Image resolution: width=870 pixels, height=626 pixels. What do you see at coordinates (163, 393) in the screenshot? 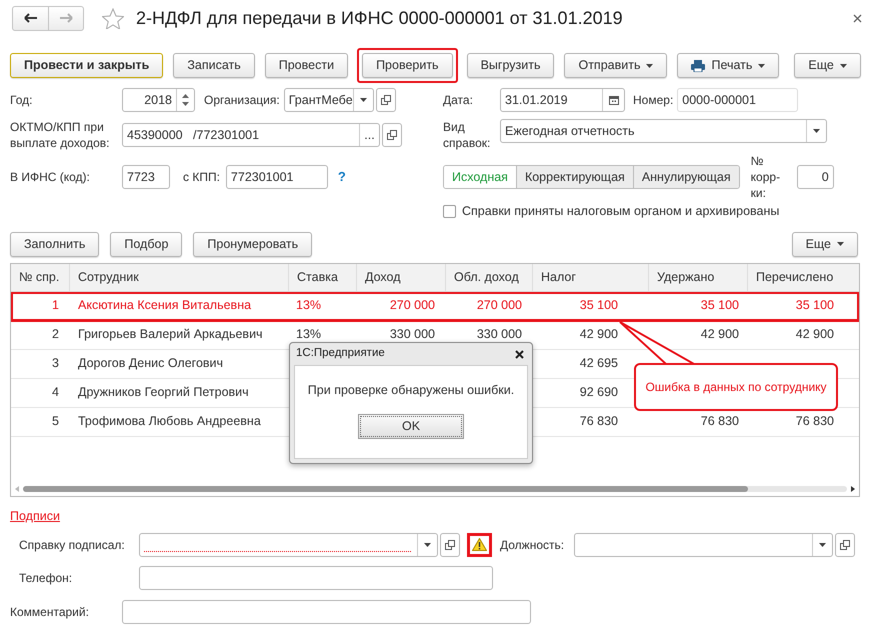
I see `table-cell-text: Дружников Георгий Петрович` at bounding box center [163, 393].